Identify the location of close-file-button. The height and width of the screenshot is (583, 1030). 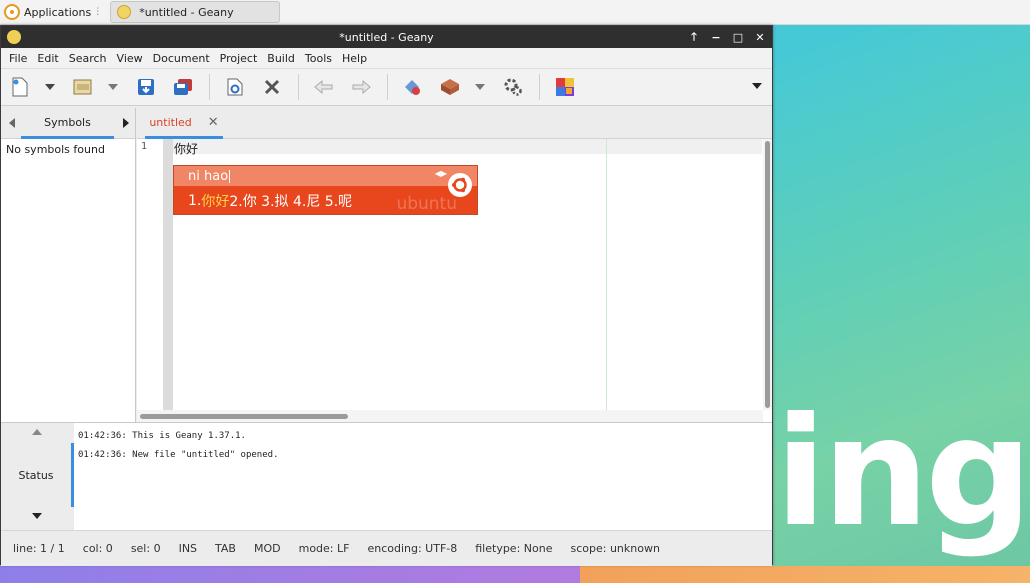
(272, 87).